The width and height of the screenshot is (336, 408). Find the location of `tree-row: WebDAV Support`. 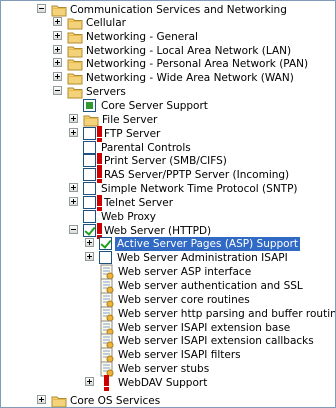

tree-row: WebDAV Support is located at coordinates (166, 382).